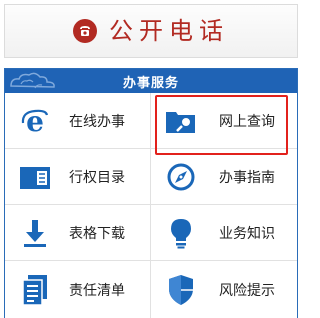 The height and width of the screenshot is (318, 320). I want to click on service-label: 办事指南, so click(247, 177).